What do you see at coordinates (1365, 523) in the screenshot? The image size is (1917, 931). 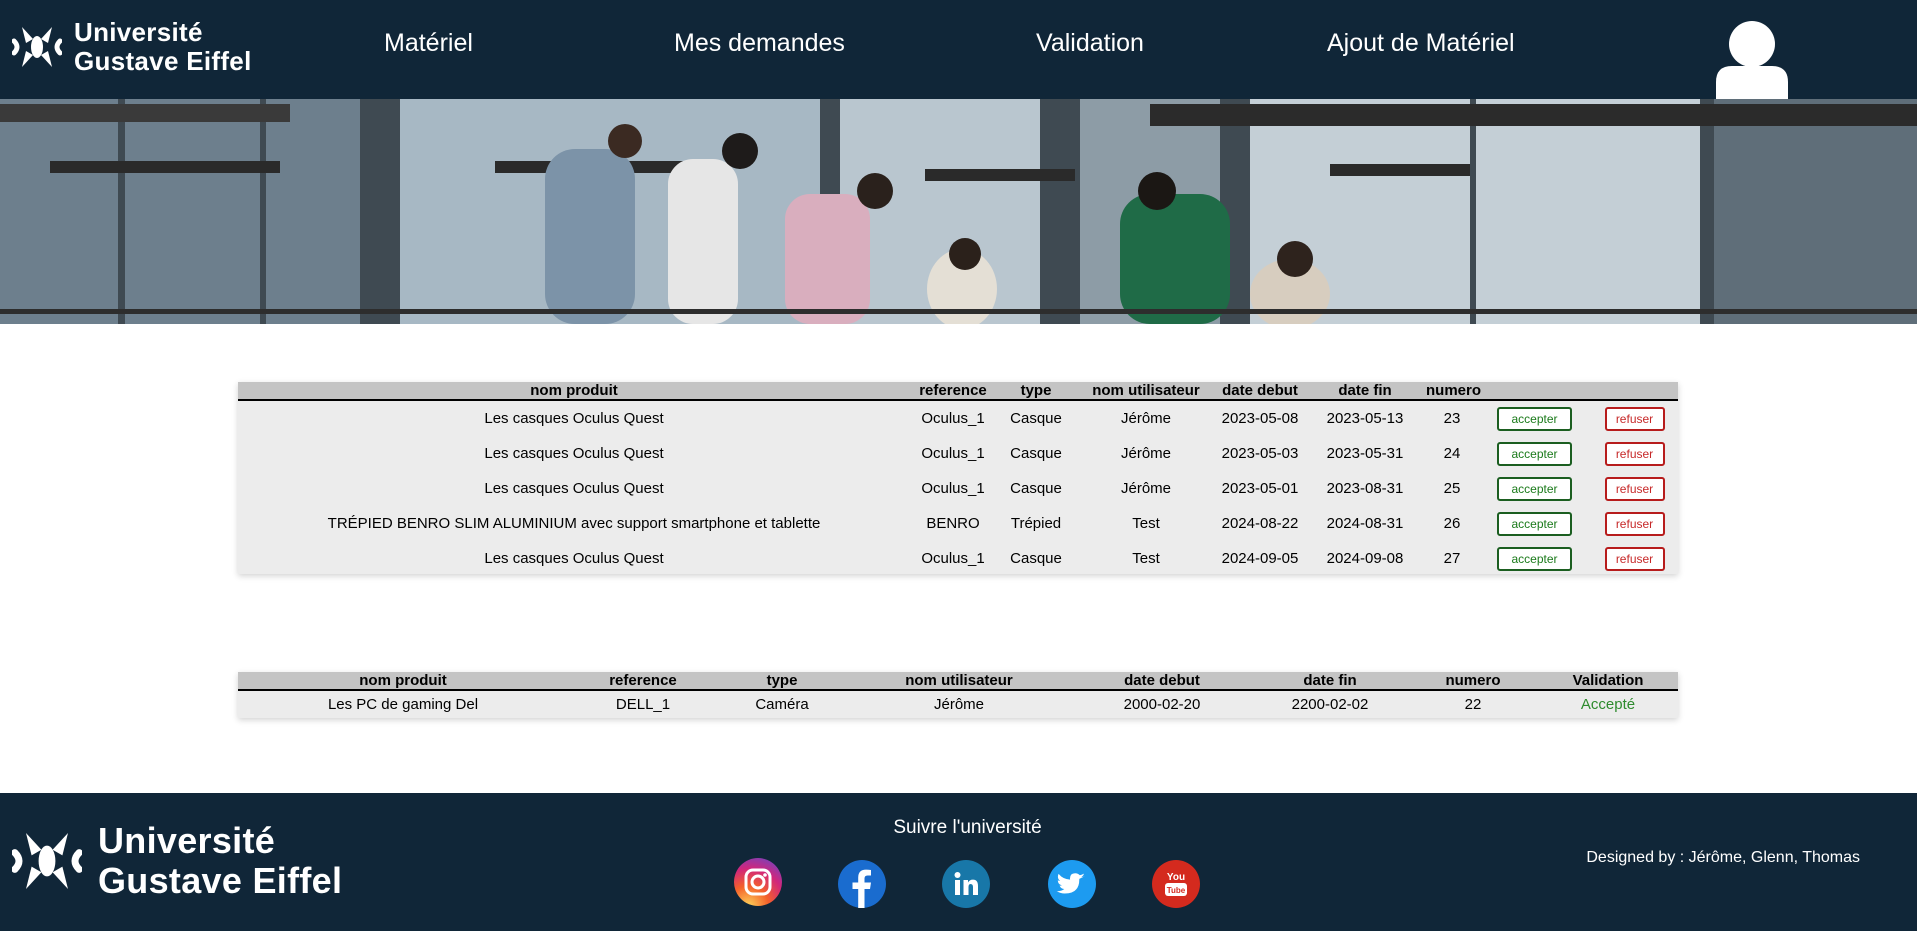 I see `cell-end-date: 2024-08-31` at bounding box center [1365, 523].